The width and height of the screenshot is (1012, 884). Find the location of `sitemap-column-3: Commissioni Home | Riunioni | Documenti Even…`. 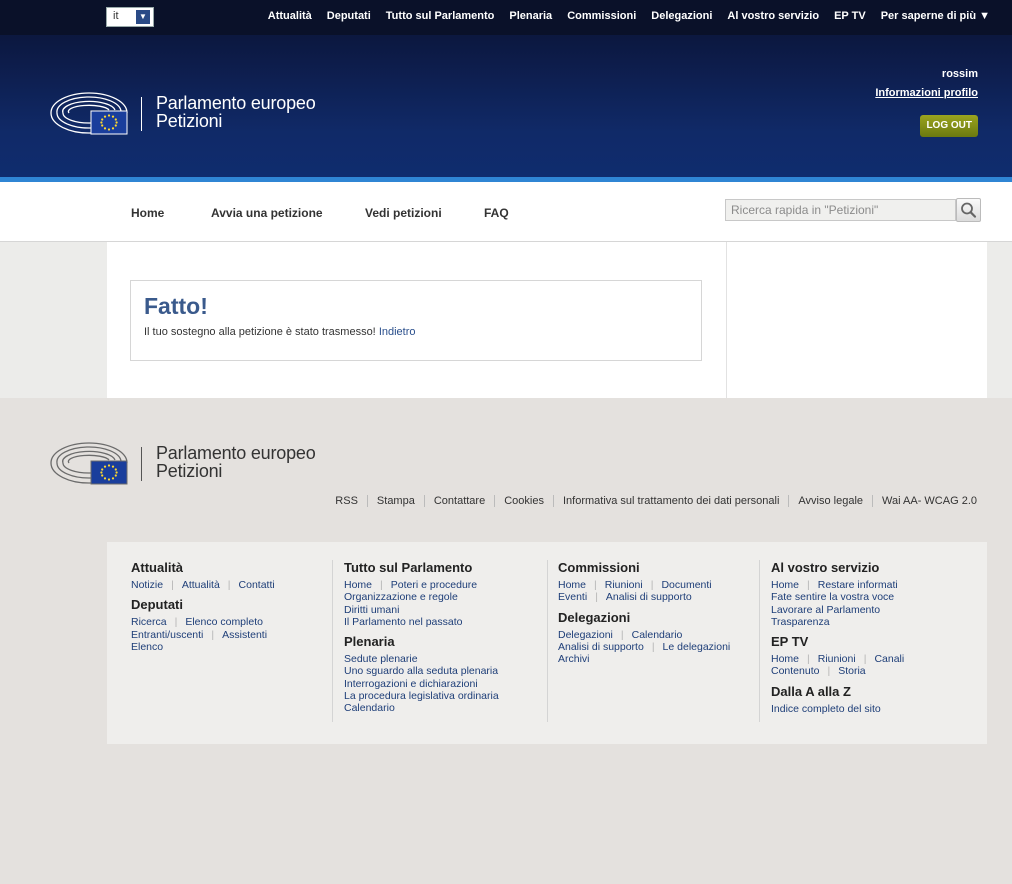

sitemap-column-3: Commissioni Home | Riunioni | Documenti Even… is located at coordinates (644, 615).